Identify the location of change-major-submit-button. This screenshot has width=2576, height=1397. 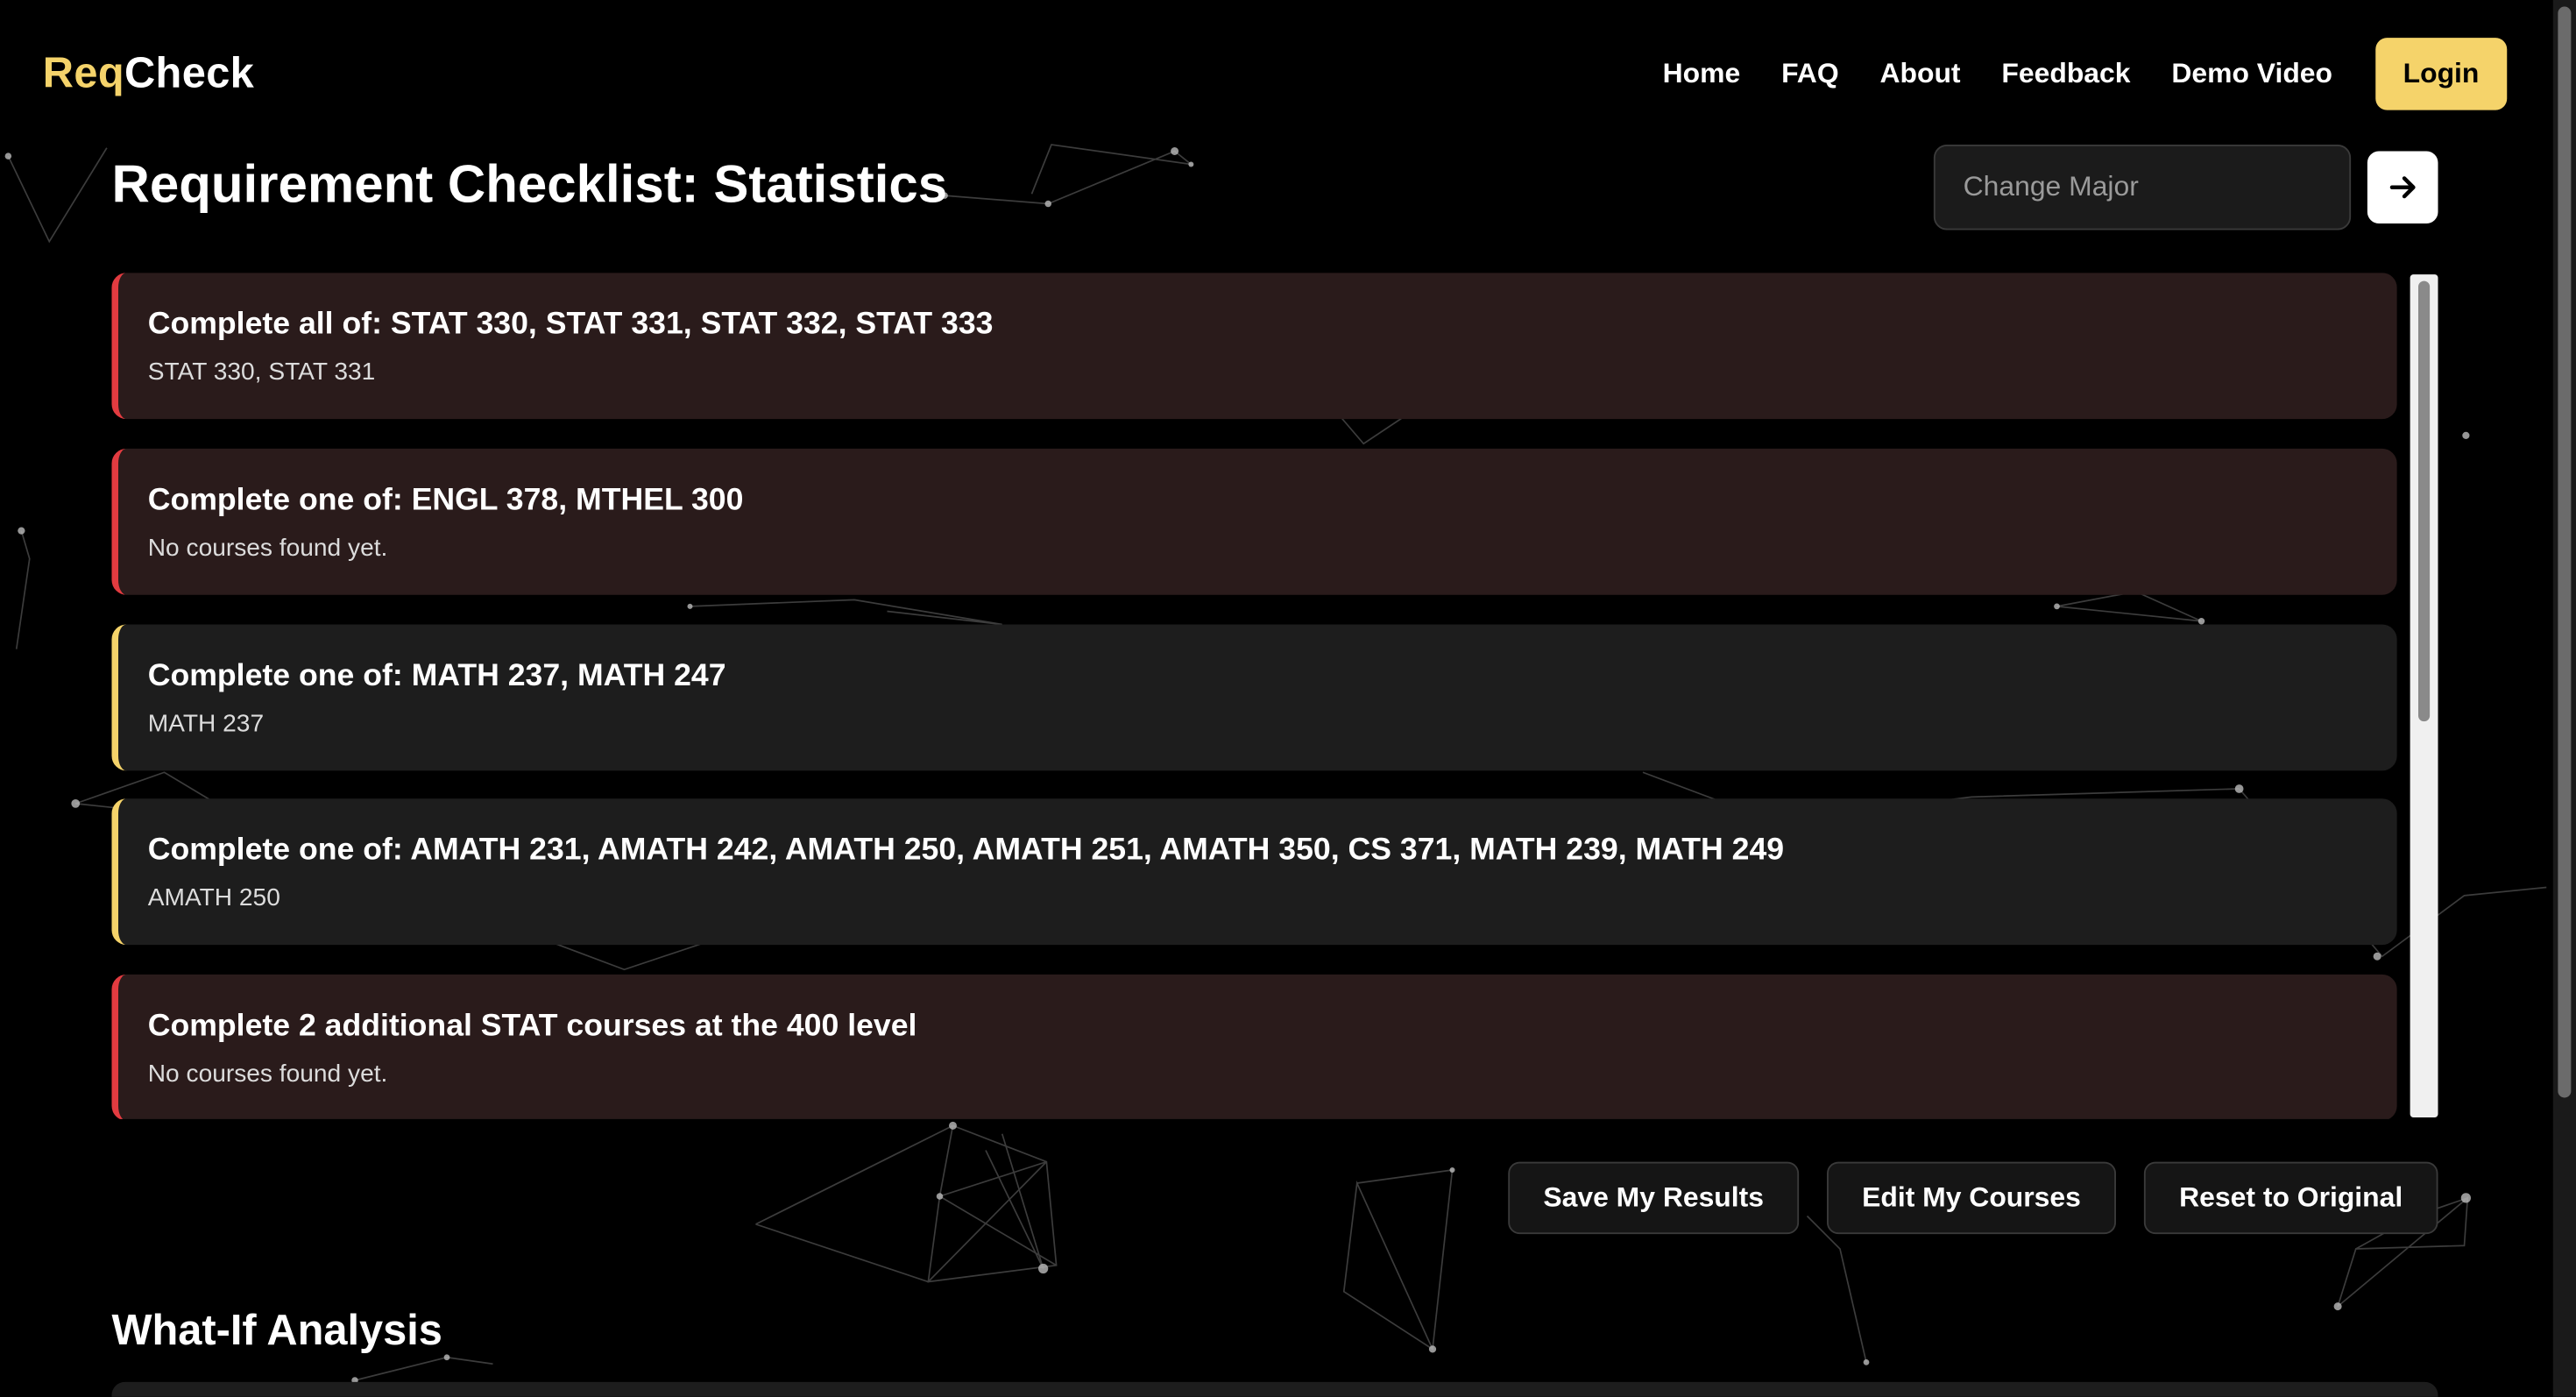
(2402, 187).